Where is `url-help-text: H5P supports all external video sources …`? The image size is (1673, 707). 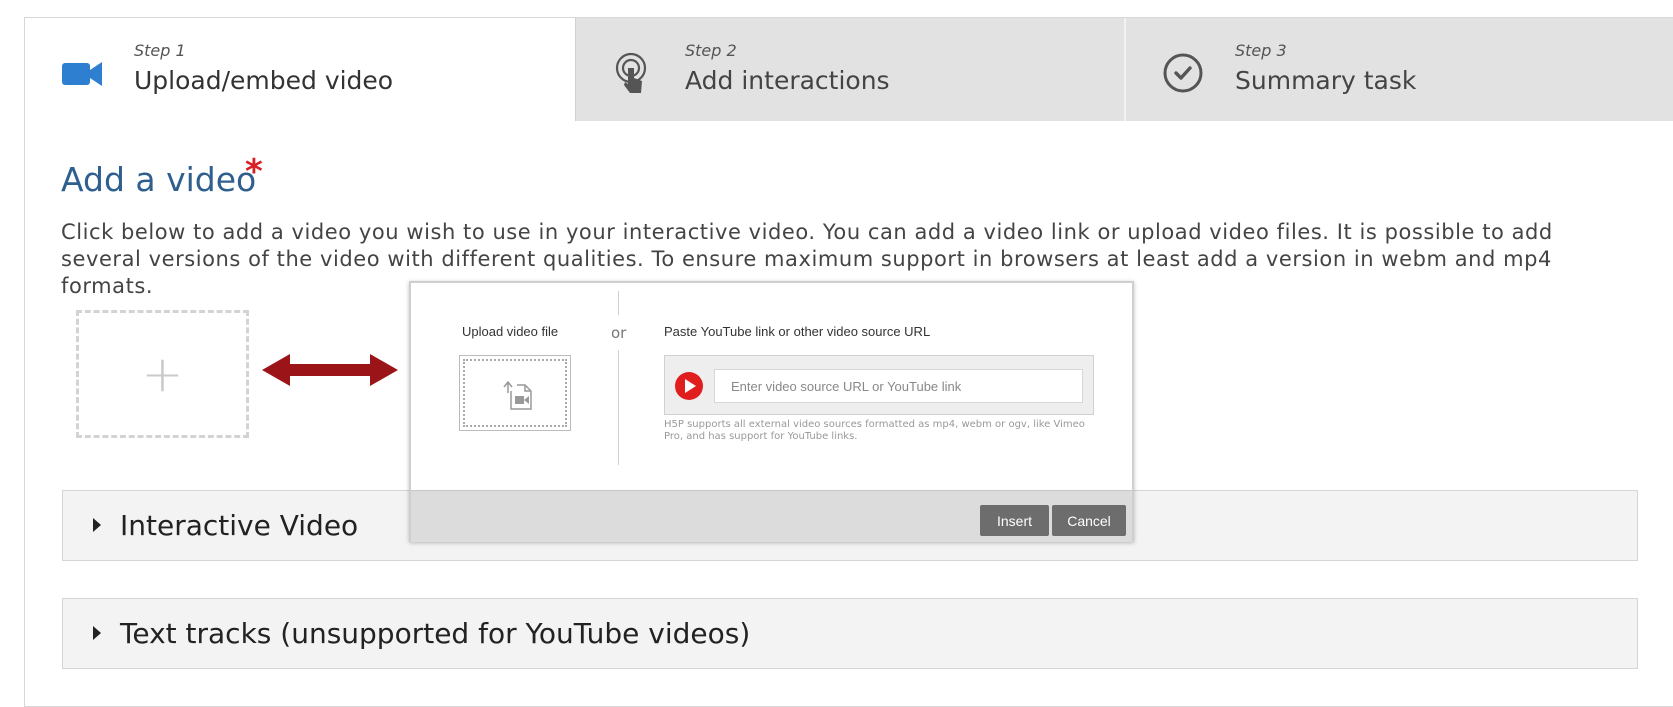 url-help-text: H5P supports all external video sources … is located at coordinates (874, 430).